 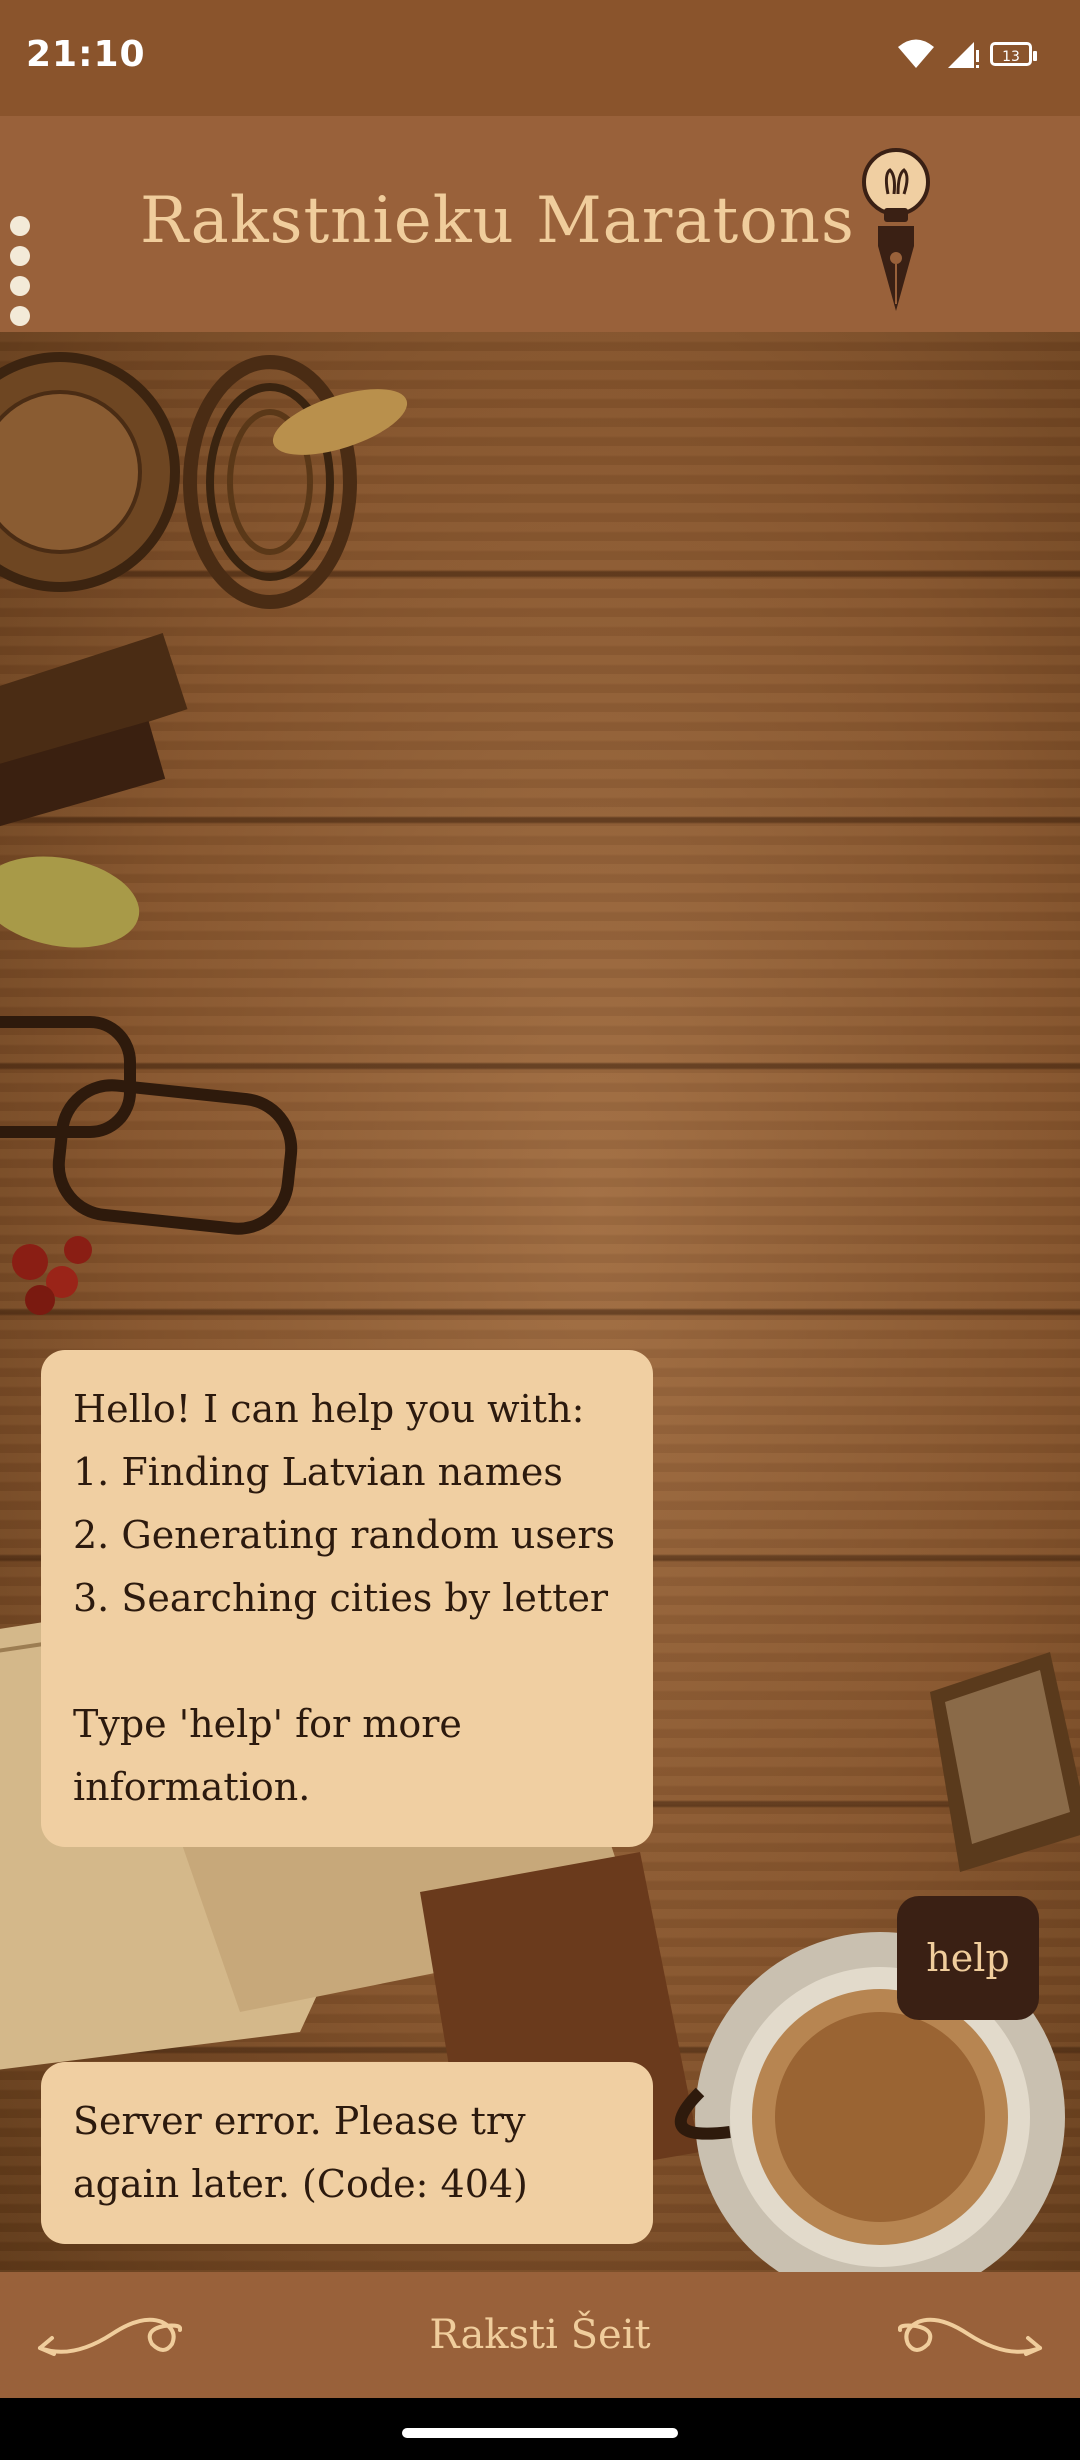 I want to click on app-header: Rakstnieku Maratons, so click(x=540, y=224).